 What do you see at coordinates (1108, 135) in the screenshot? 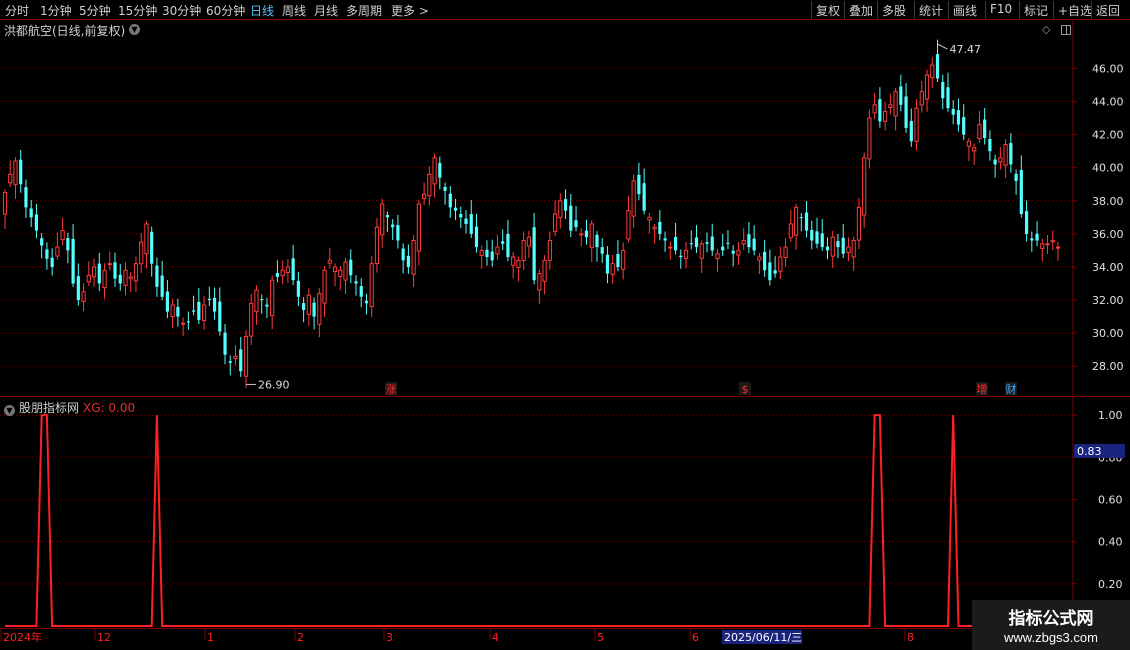
I see `y-tick-label: 42.00` at bounding box center [1108, 135].